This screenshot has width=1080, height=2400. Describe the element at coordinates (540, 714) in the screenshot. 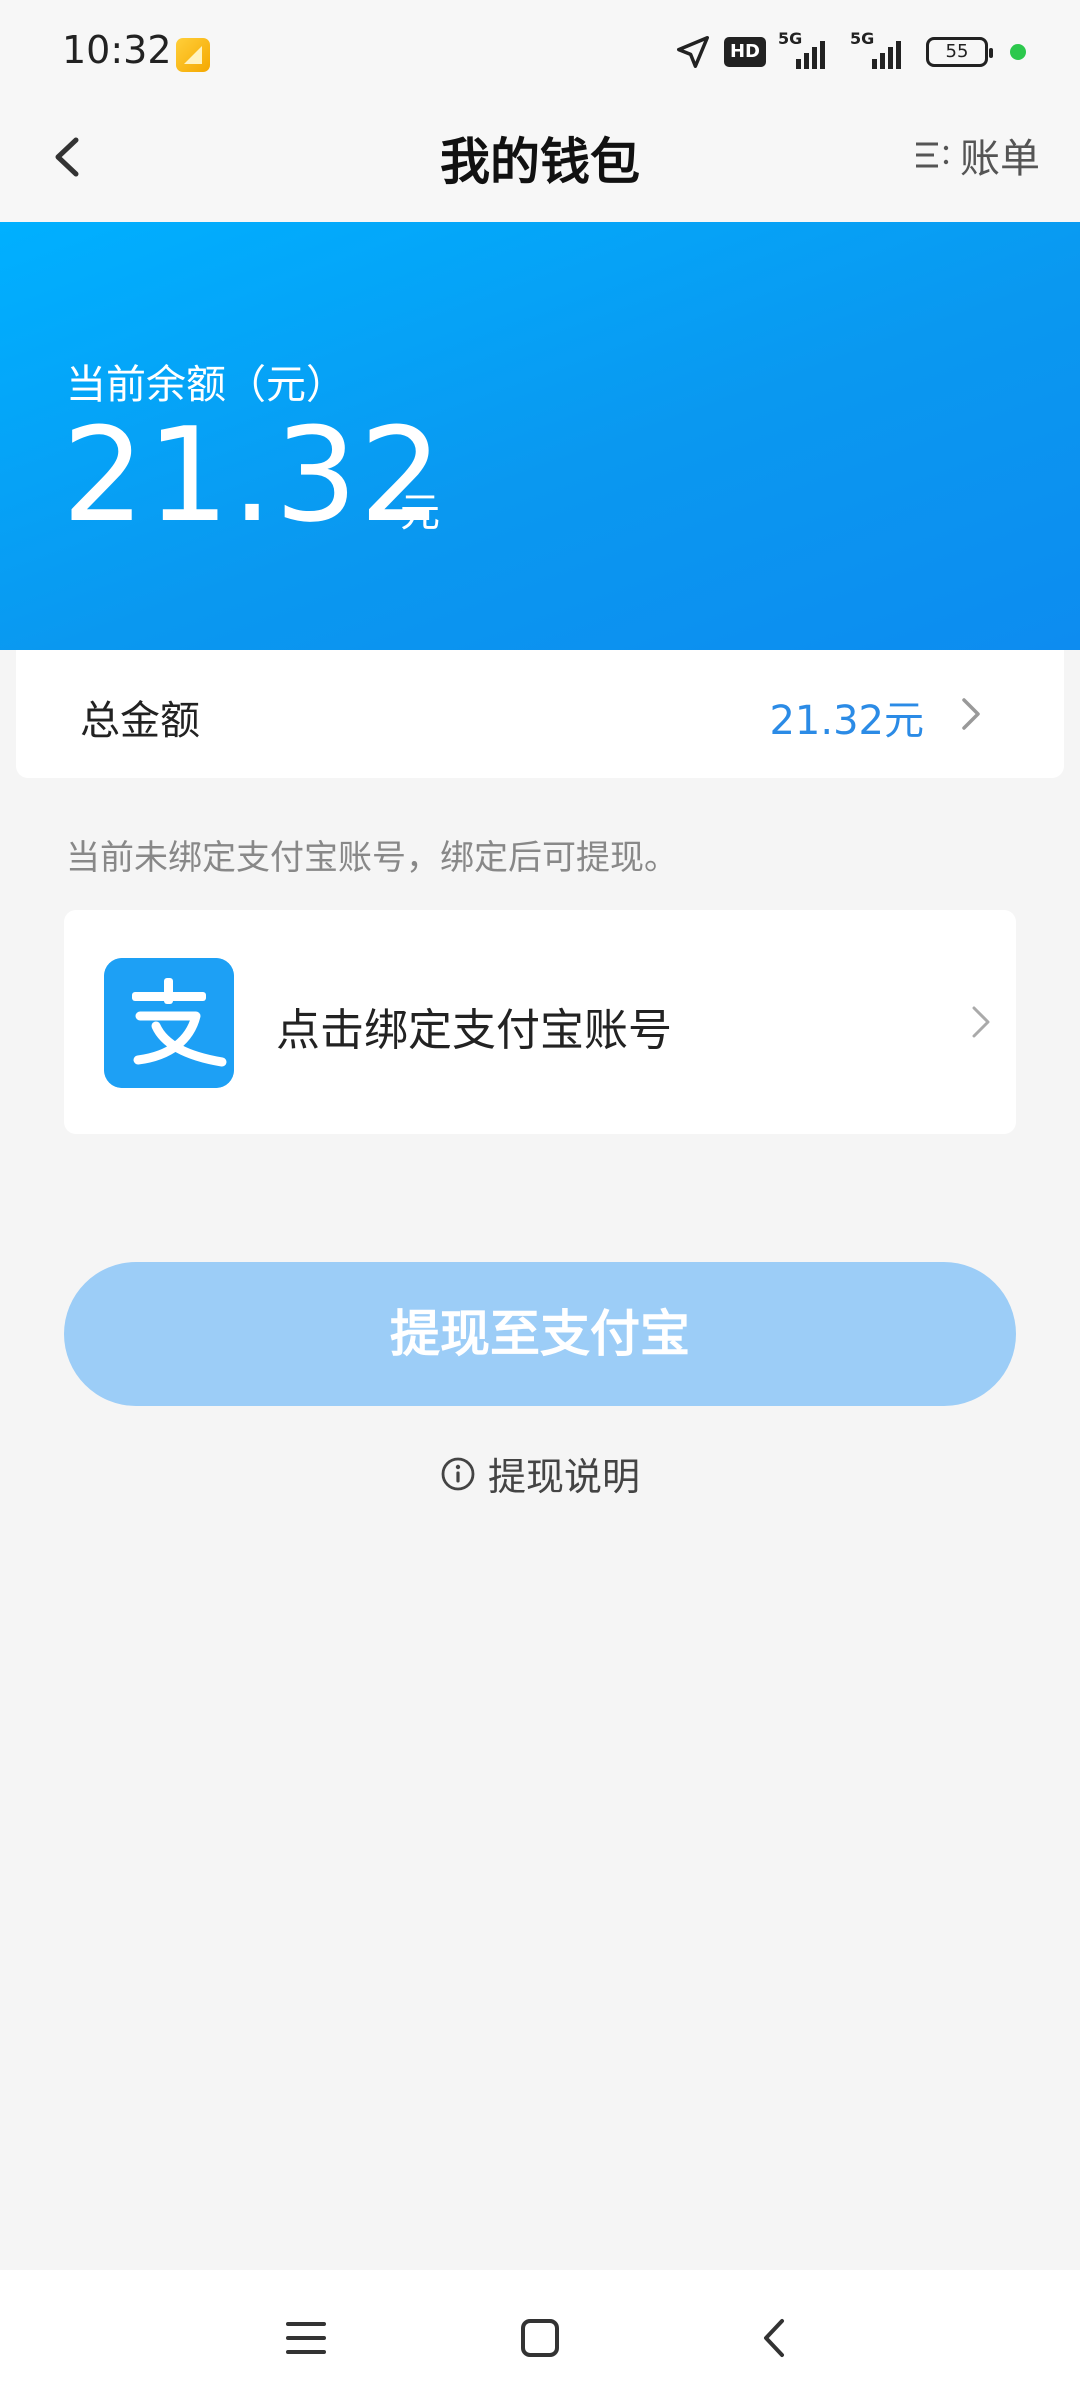

I see `total-amount-row: 总金额 21.32元` at that location.